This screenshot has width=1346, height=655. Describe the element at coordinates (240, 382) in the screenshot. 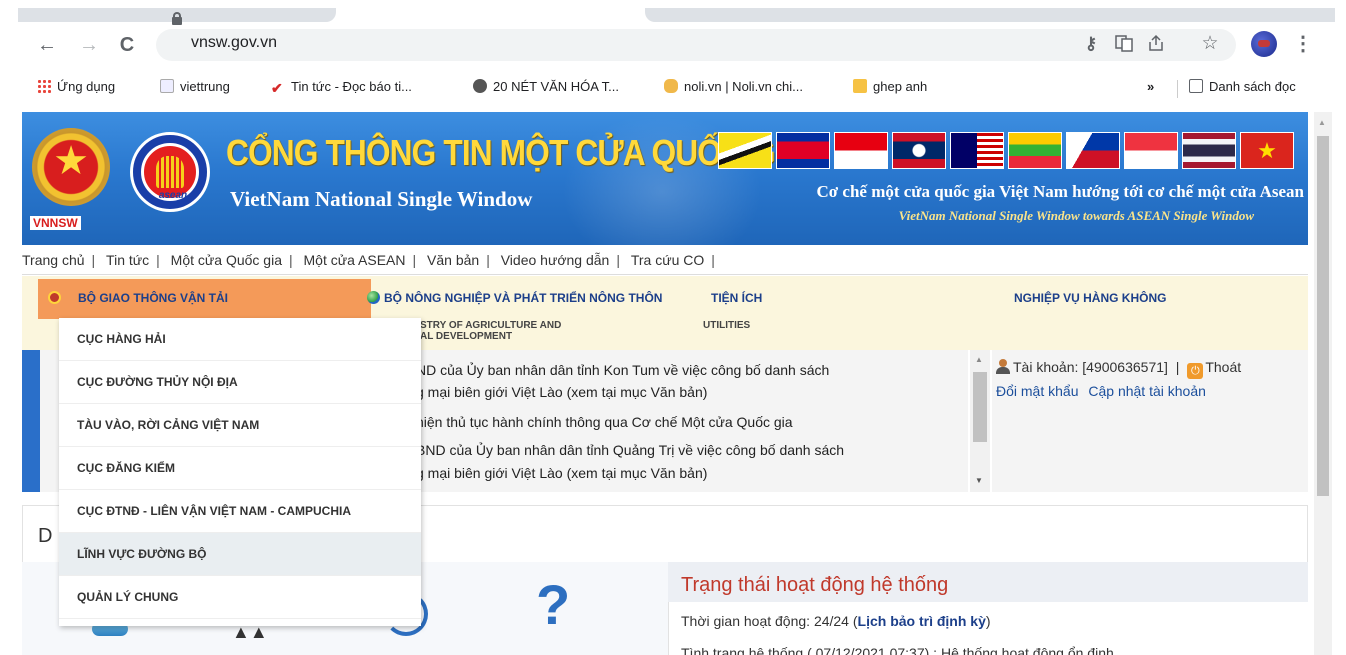

I see `dropdown-item-inland-waterway: CỤC ĐƯỜNG THỦY NỘI ĐỊA` at that location.